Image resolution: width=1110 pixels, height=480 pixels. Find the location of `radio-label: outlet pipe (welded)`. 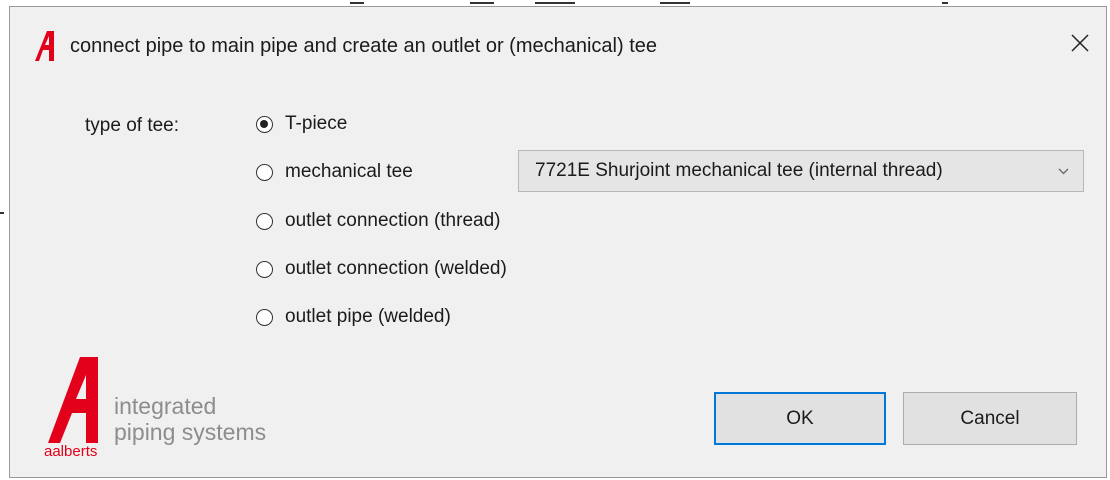

radio-label: outlet pipe (welded) is located at coordinates (368, 316).